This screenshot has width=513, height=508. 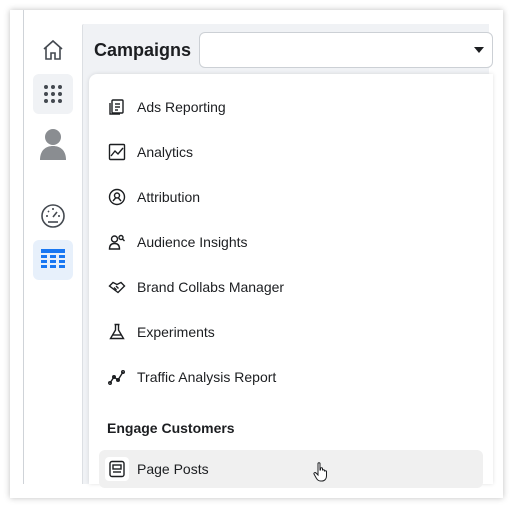 I want to click on menu-item-analytics: Analytics, so click(x=294, y=152).